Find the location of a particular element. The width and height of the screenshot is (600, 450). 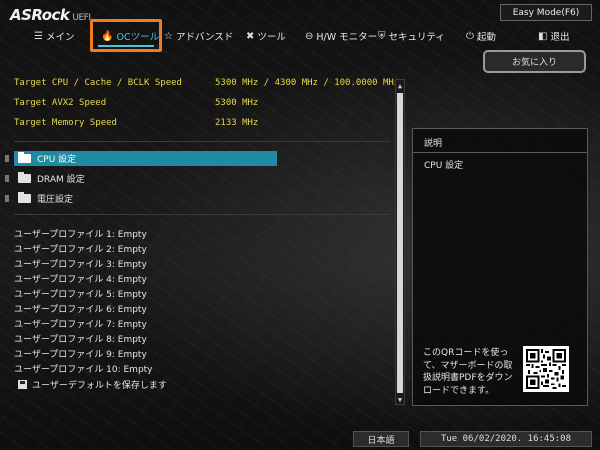

user-profile-1: ユーザープロファイル 1: Empty is located at coordinates (80, 233).